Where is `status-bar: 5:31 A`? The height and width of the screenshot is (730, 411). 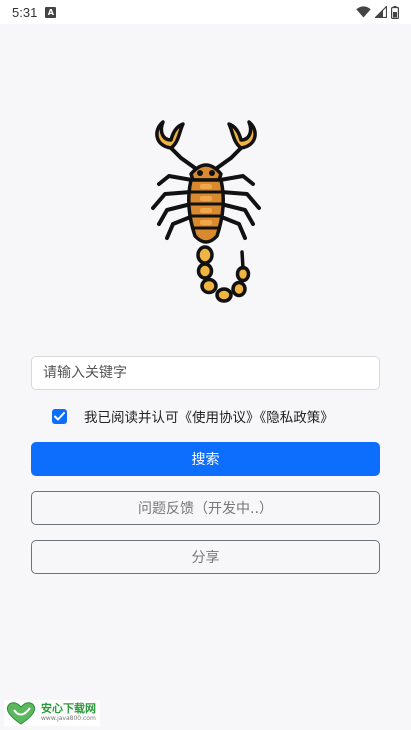
status-bar: 5:31 A is located at coordinates (205, 12).